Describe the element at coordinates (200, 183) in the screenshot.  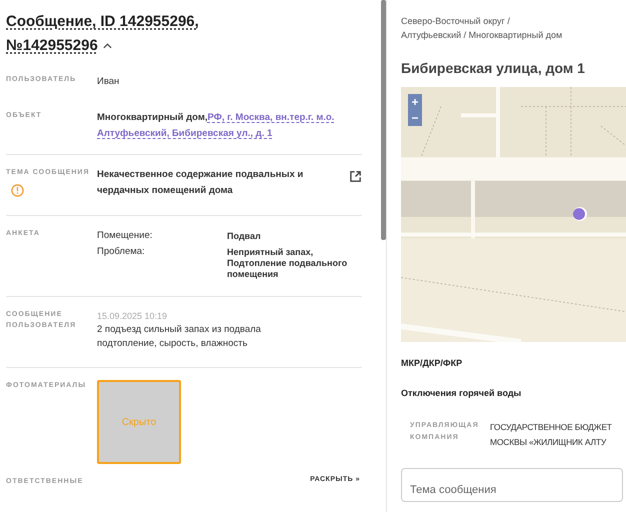
I see `topic-text: Некачественное содержание подвальных и чердачных помещений дома` at that location.